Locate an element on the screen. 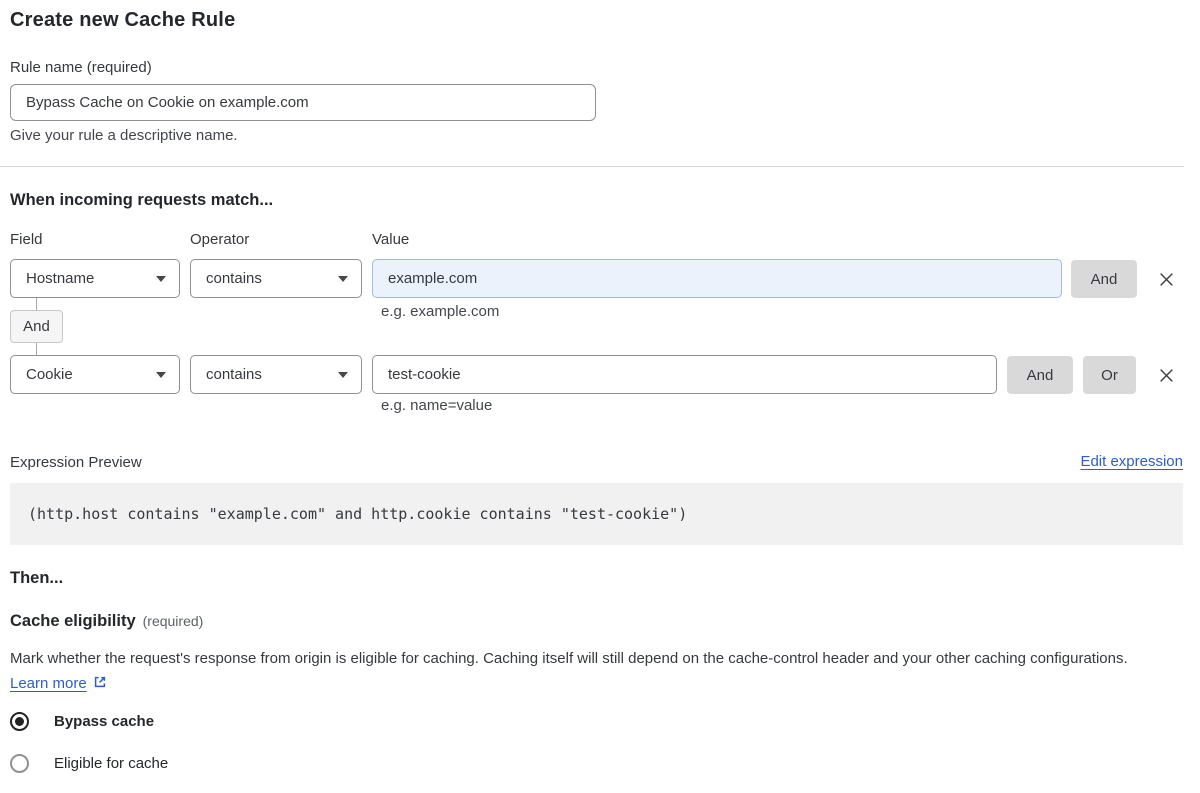 This screenshot has width=1200, height=793. column-label-operator: Operator is located at coordinates (220, 239).